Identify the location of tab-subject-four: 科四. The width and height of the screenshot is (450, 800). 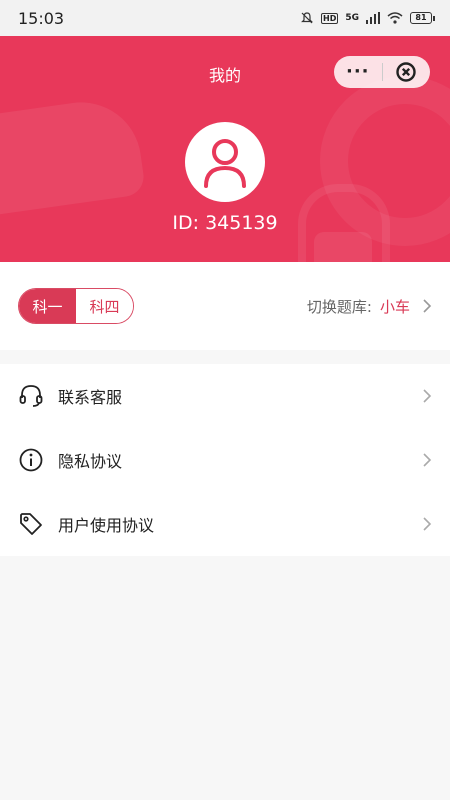
(104, 306).